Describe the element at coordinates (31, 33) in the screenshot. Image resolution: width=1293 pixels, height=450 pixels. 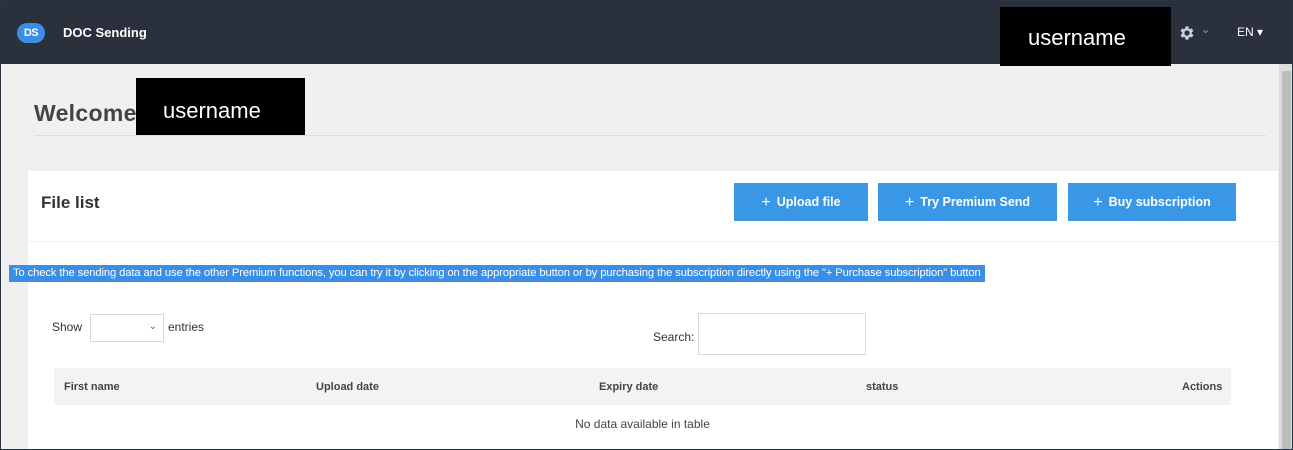
I see `app-logo: DS` at that location.